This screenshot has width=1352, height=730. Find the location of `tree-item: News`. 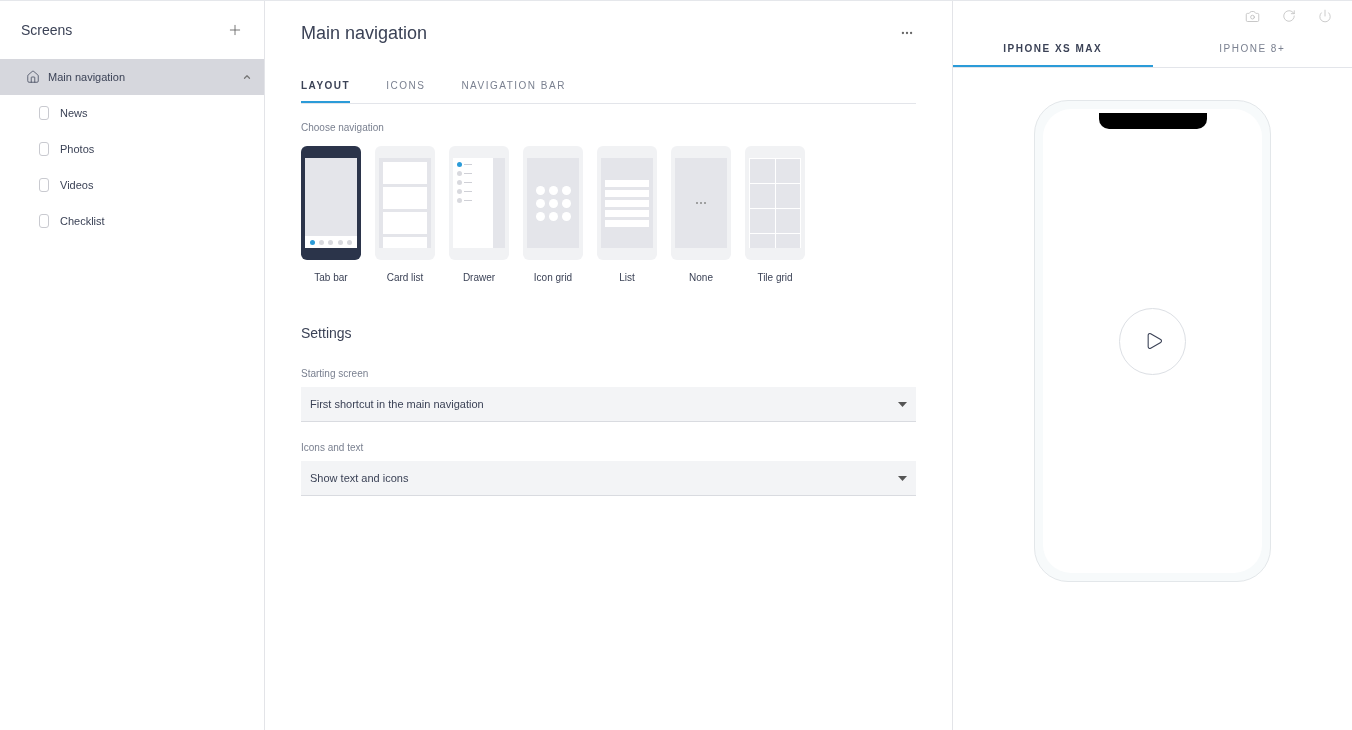

tree-item: News is located at coordinates (132, 113).